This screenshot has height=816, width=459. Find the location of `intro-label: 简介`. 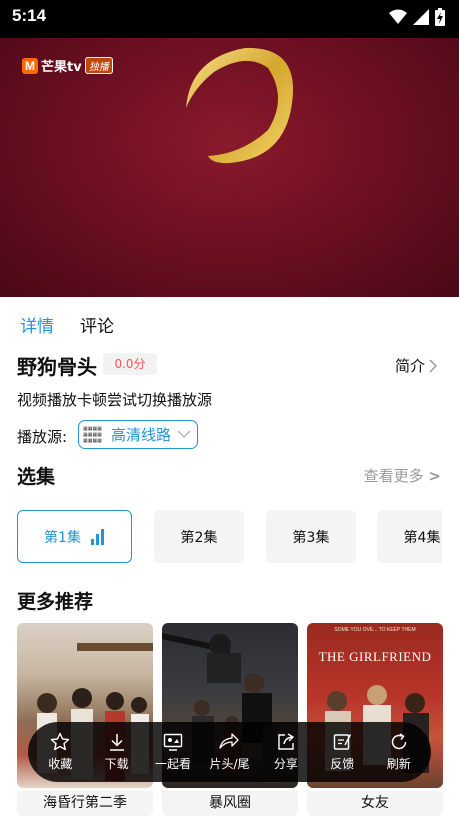

intro-label: 简介 is located at coordinates (409, 366).